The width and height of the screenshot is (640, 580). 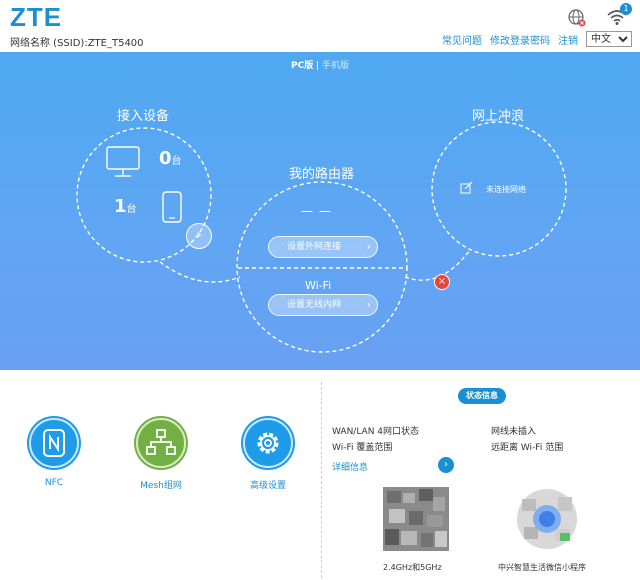 I want to click on advanced-settings-feature: 高级设置, so click(x=268, y=453).